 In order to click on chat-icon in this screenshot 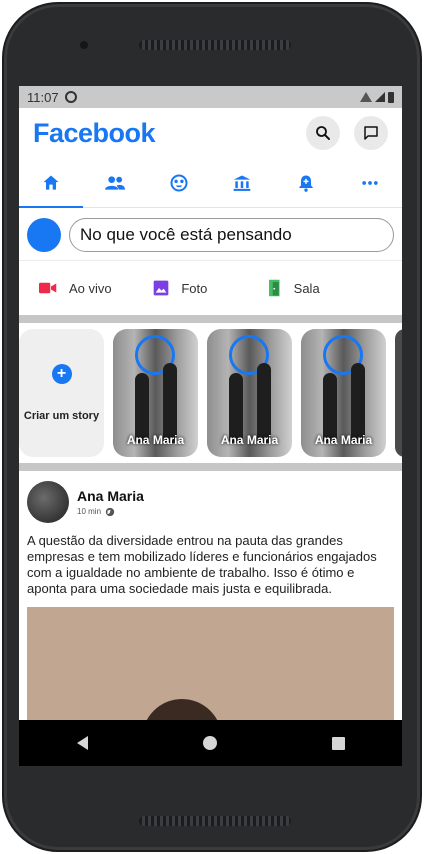, I will do `click(371, 133)`.